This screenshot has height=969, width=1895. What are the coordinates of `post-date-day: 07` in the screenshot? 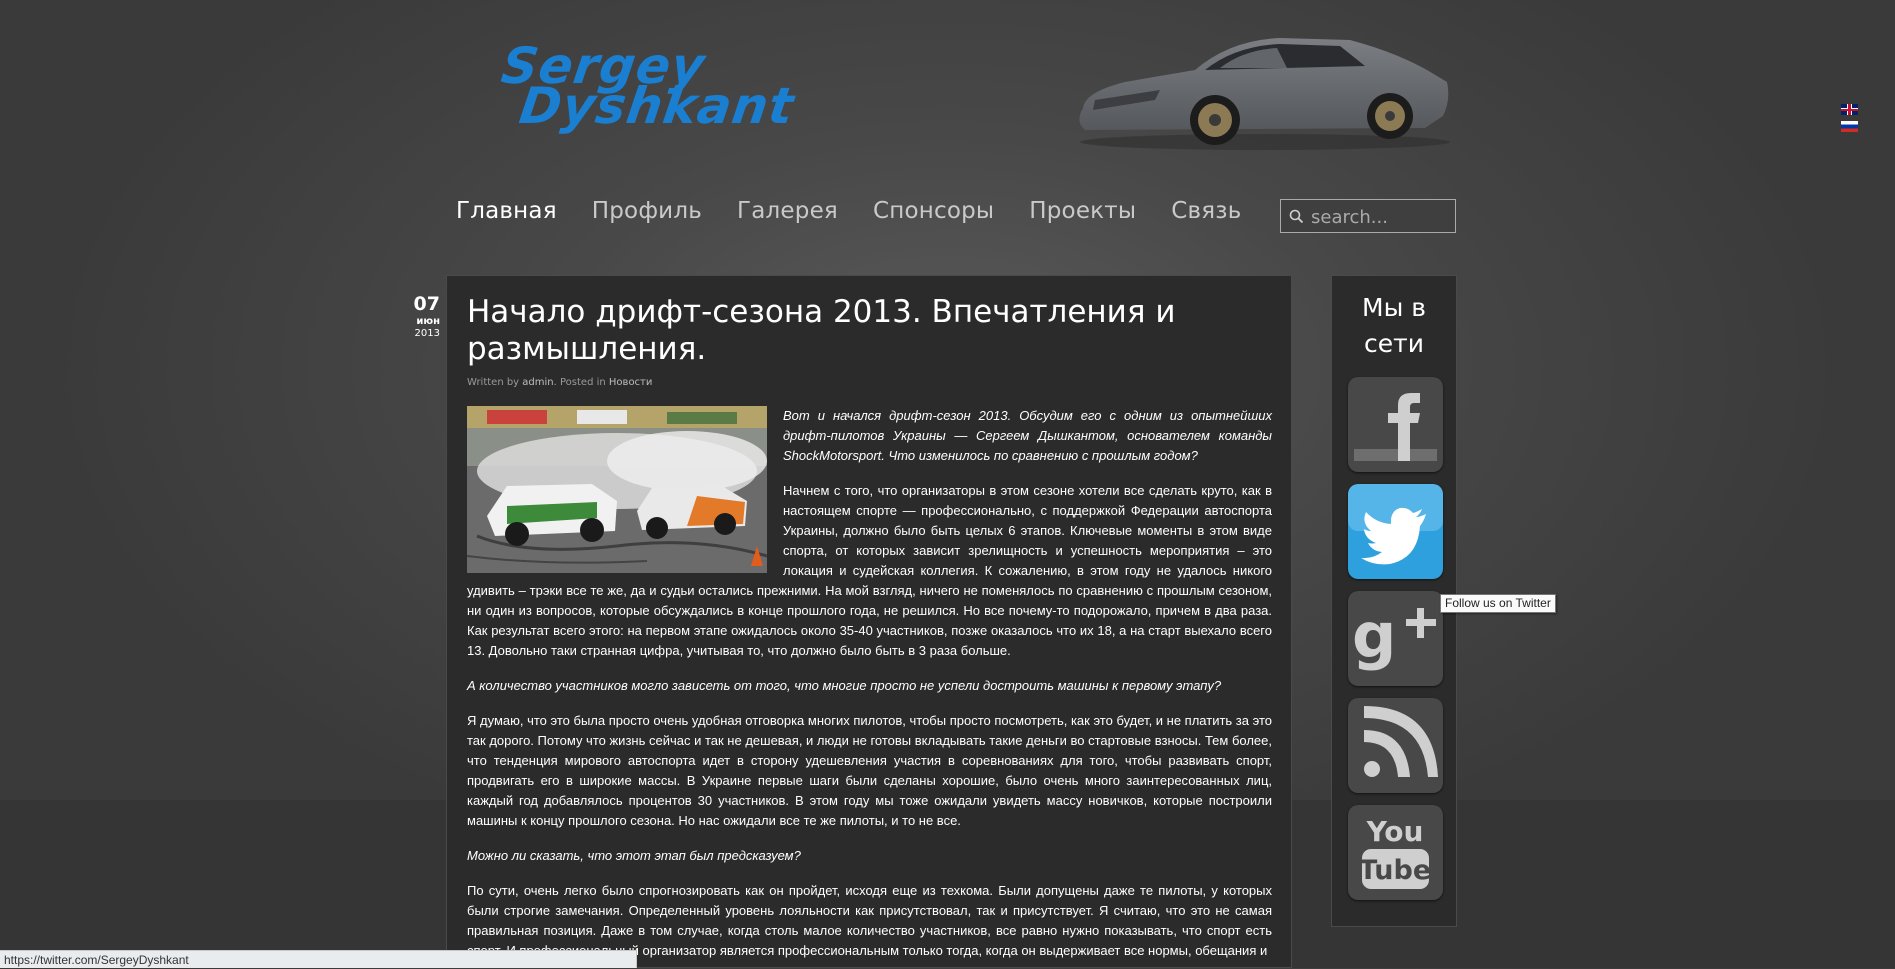 It's located at (426, 304).